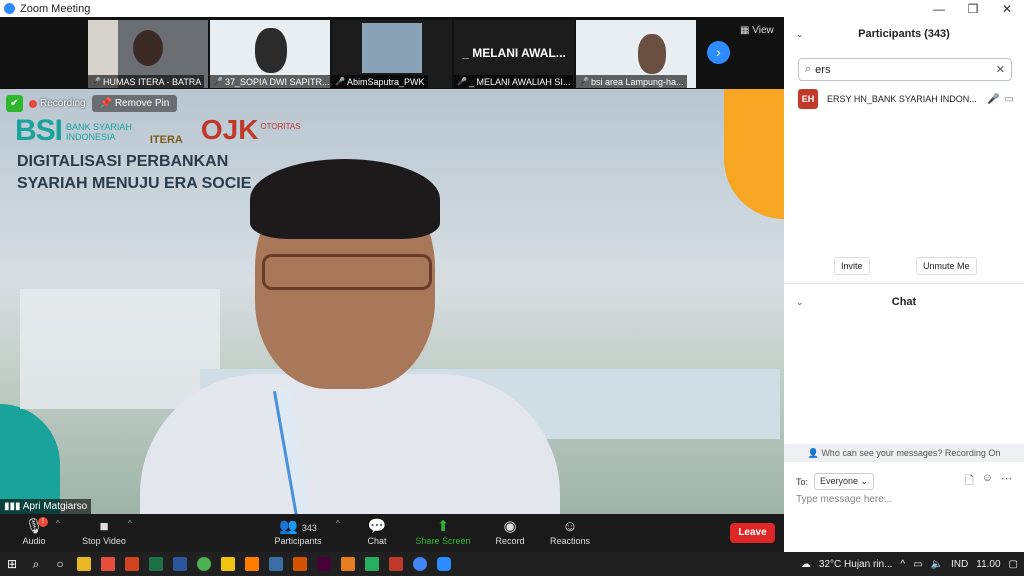  Describe the element at coordinates (1000, 69) in the screenshot. I see `clear-icon: ✕` at that location.